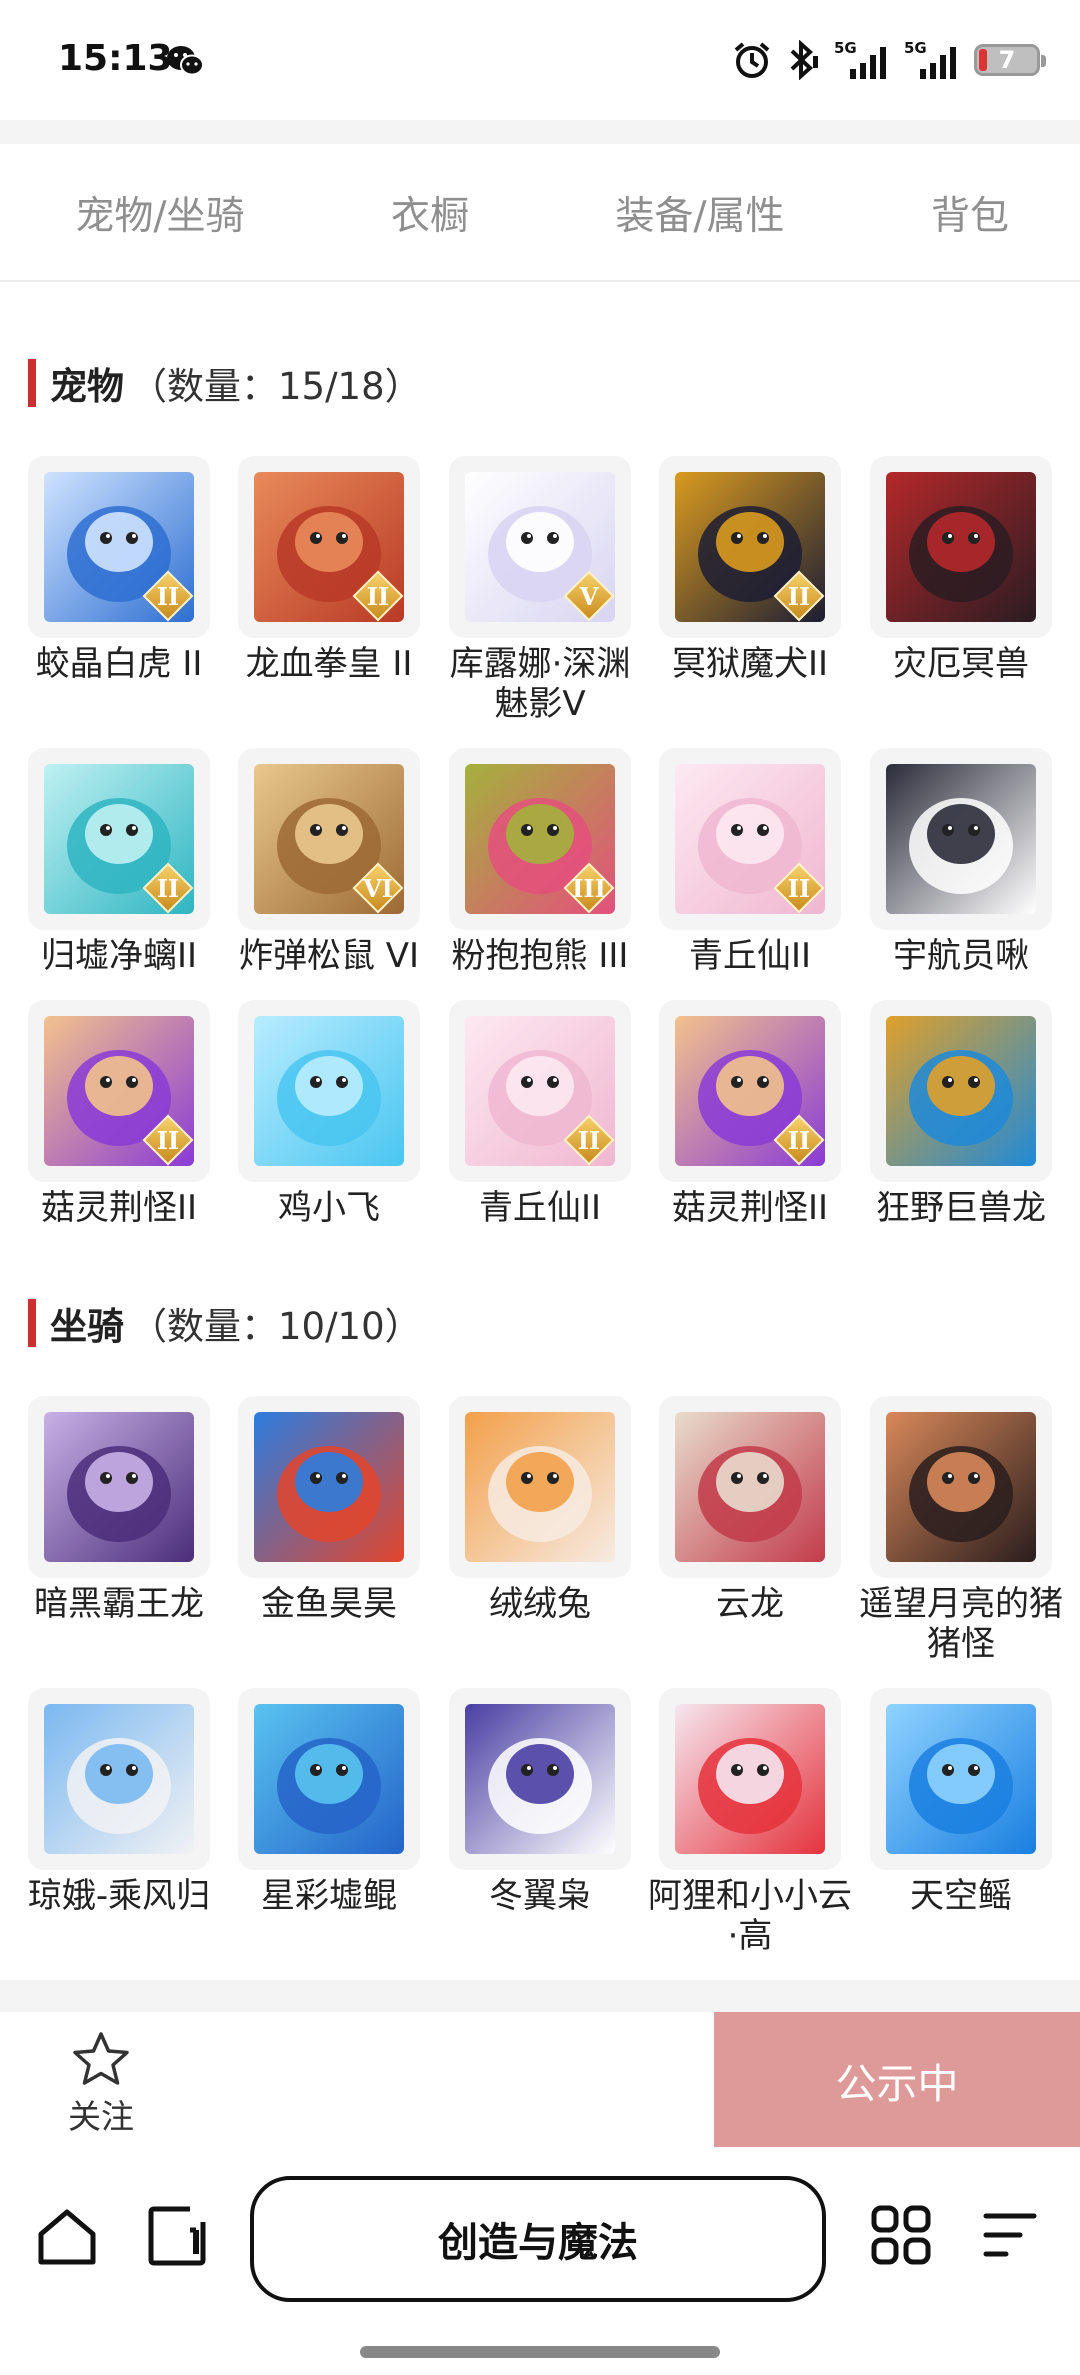 This screenshot has width=1080, height=2375. What do you see at coordinates (540, 547) in the screenshot?
I see `item-thumbnail: V` at bounding box center [540, 547].